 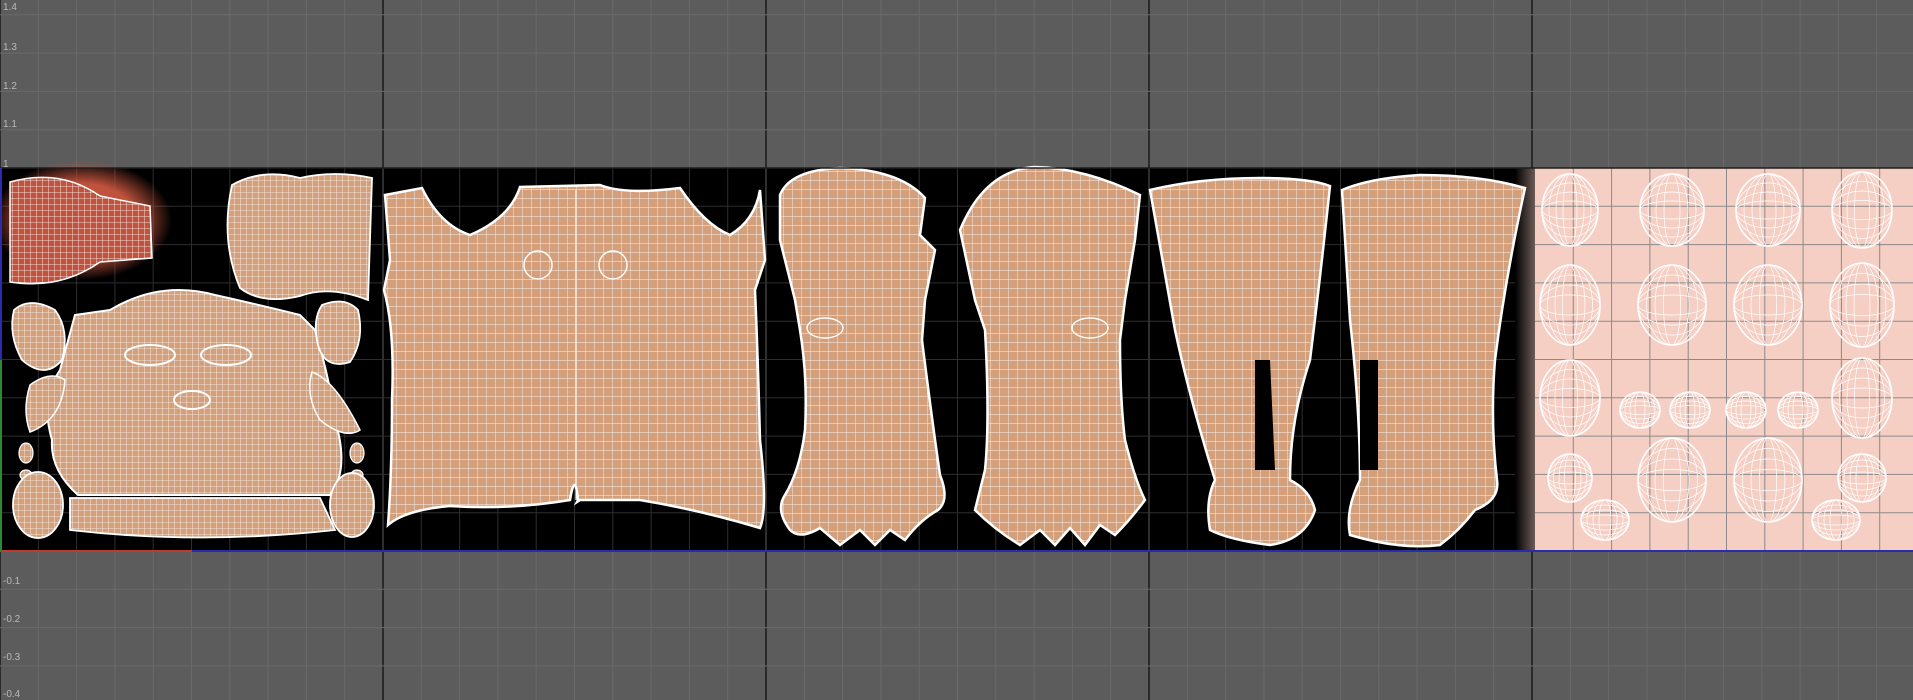 What do you see at coordinates (10, 7) in the screenshot?
I see `v-axis-label-1-4: 1.4` at bounding box center [10, 7].